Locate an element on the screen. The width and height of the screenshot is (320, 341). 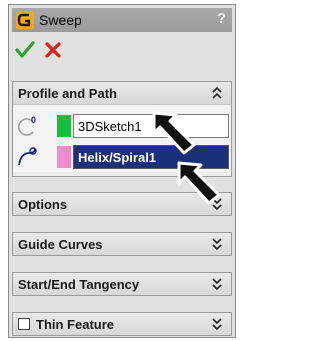
profile-and-path-body: 0 3DSketch1 Helix/Spiral1 is located at coordinates (122, 138).